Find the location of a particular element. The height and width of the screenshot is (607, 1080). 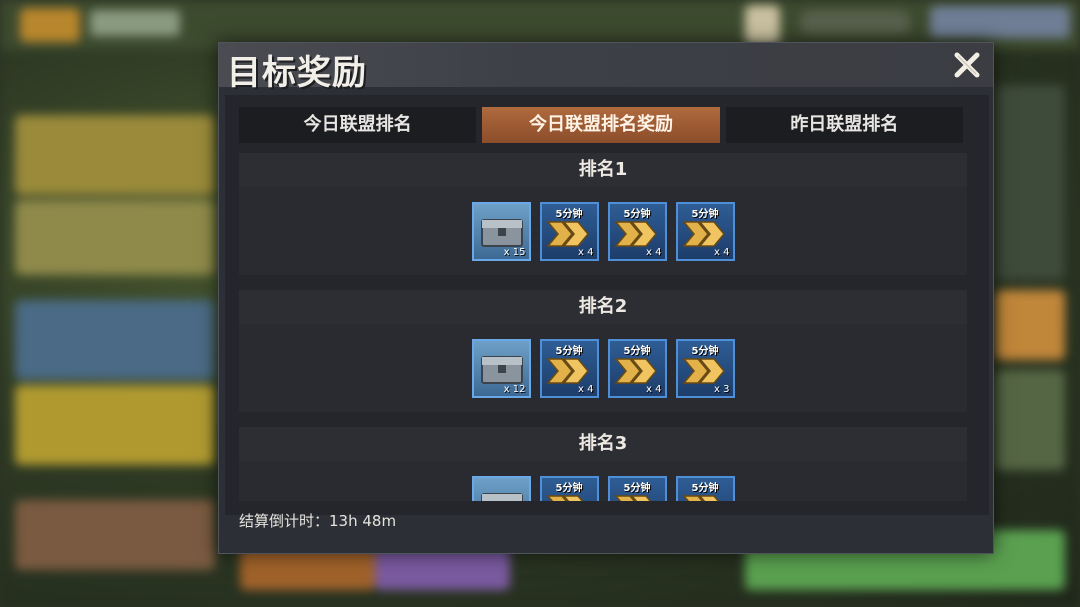

reward-item-chest is located at coordinates (501, 488).